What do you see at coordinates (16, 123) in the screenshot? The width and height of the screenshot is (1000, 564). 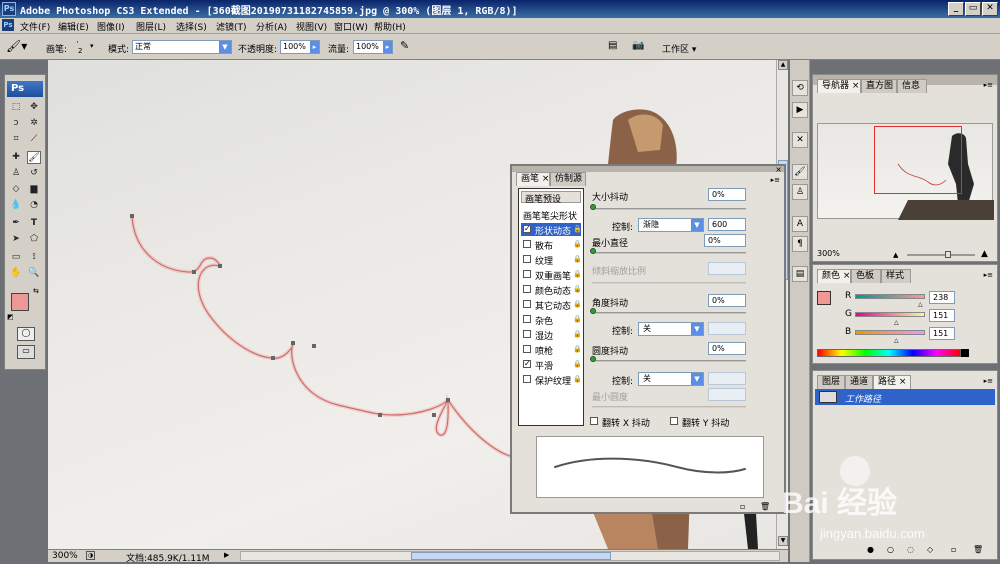 I see `lasso-tool-icon: ↄ` at bounding box center [16, 123].